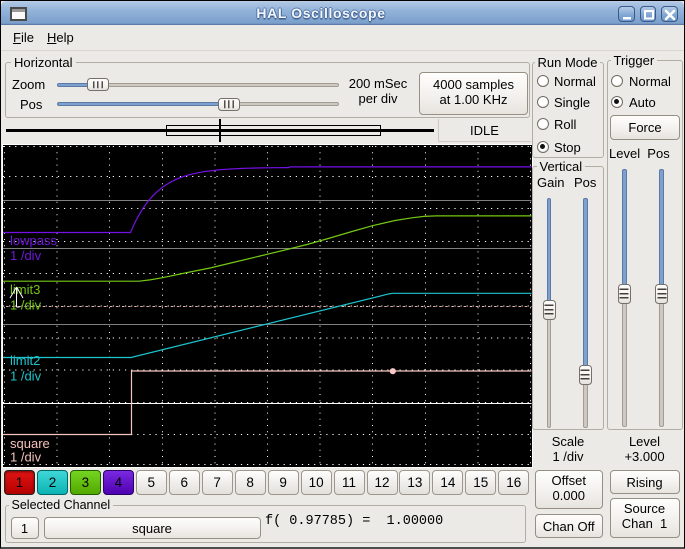 The height and width of the screenshot is (549, 685). I want to click on svg-text: lowpass, so click(33, 240).